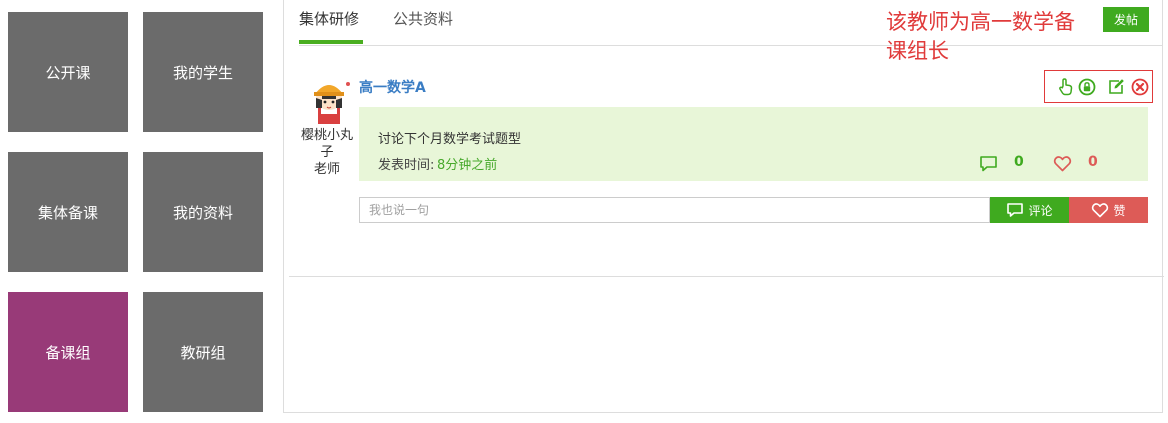 This screenshot has height=423, width=1168. I want to click on avatar, so click(330, 100).